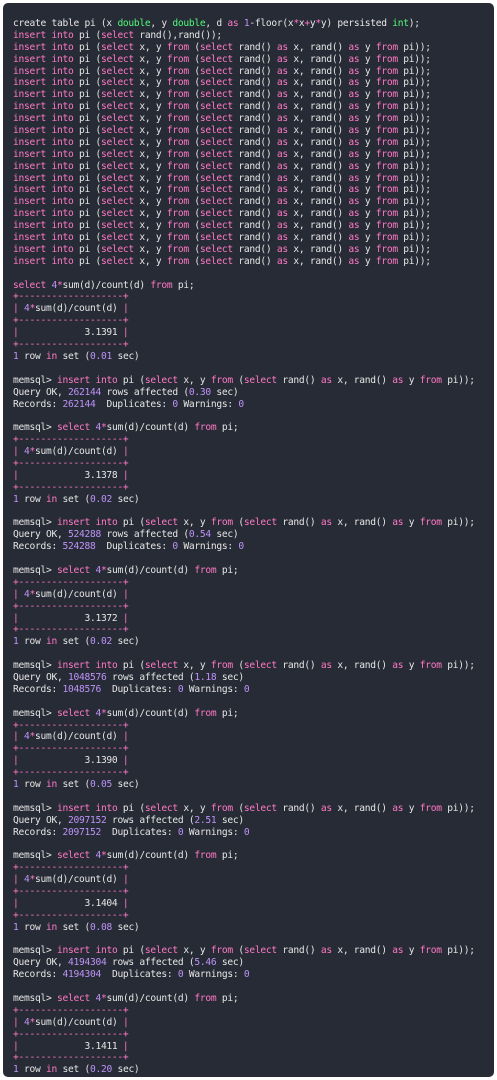 This screenshot has width=497, height=1080. I want to click on terminal-line: 1 row in set (0.01 sec), so click(252, 357).